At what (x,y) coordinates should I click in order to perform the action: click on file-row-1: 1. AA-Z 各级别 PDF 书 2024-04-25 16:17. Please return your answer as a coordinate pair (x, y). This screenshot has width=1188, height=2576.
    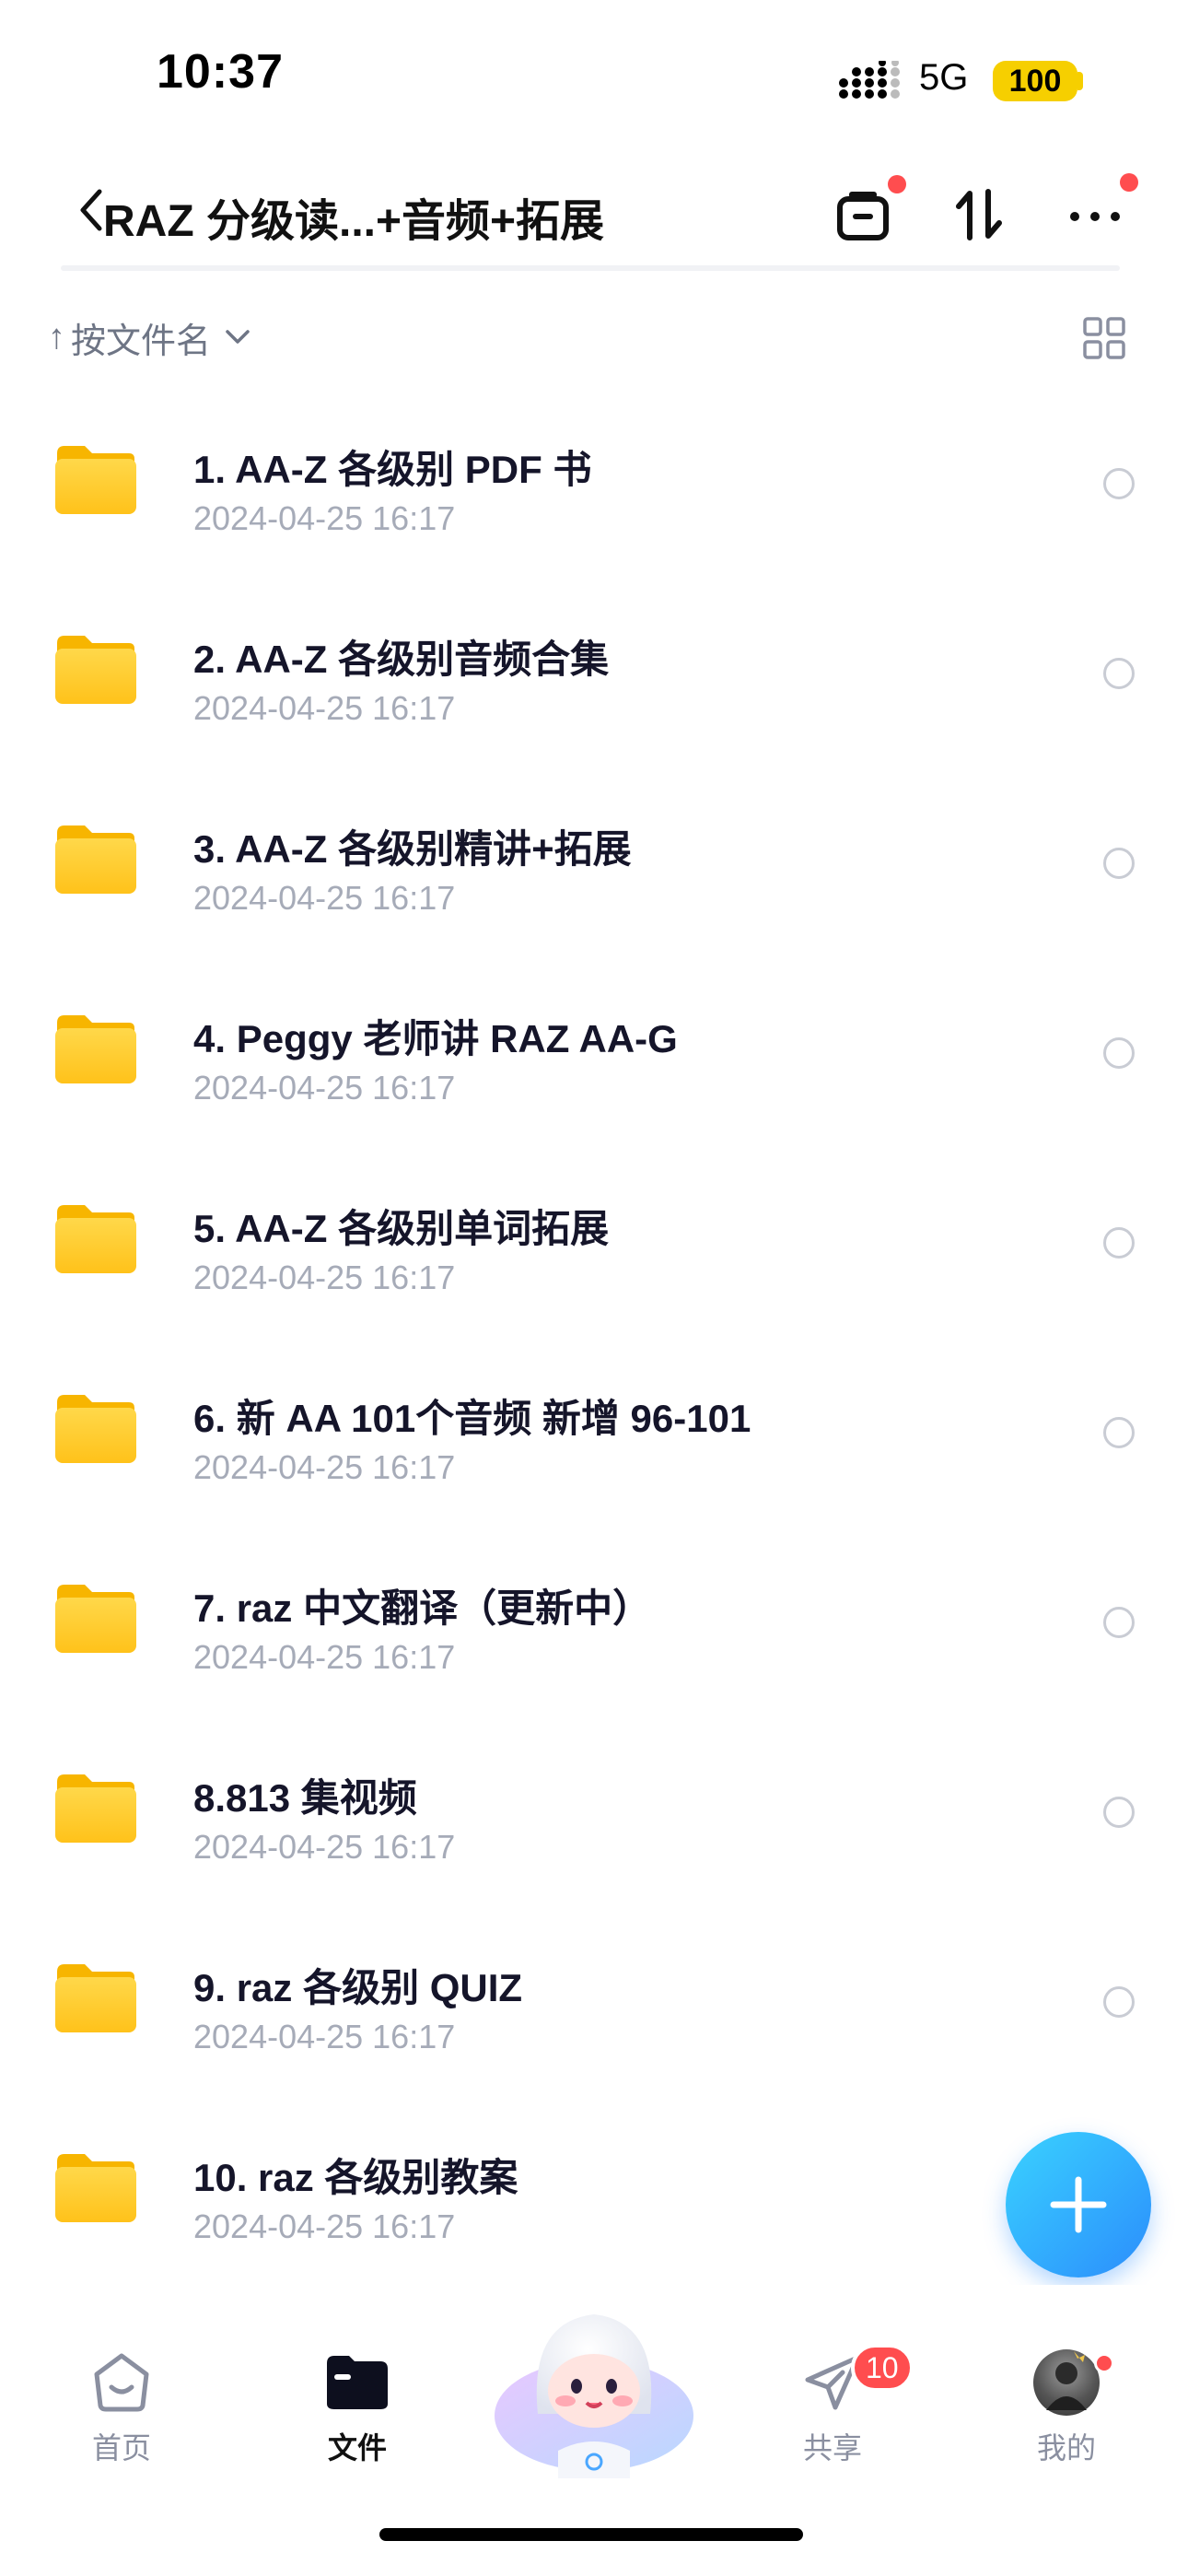
    Looking at the image, I should click on (594, 482).